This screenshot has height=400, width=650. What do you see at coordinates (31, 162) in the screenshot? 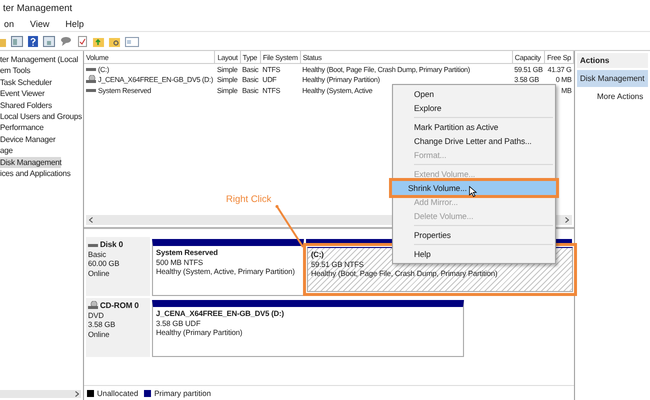
I see `tree-item: Disk Management` at bounding box center [31, 162].